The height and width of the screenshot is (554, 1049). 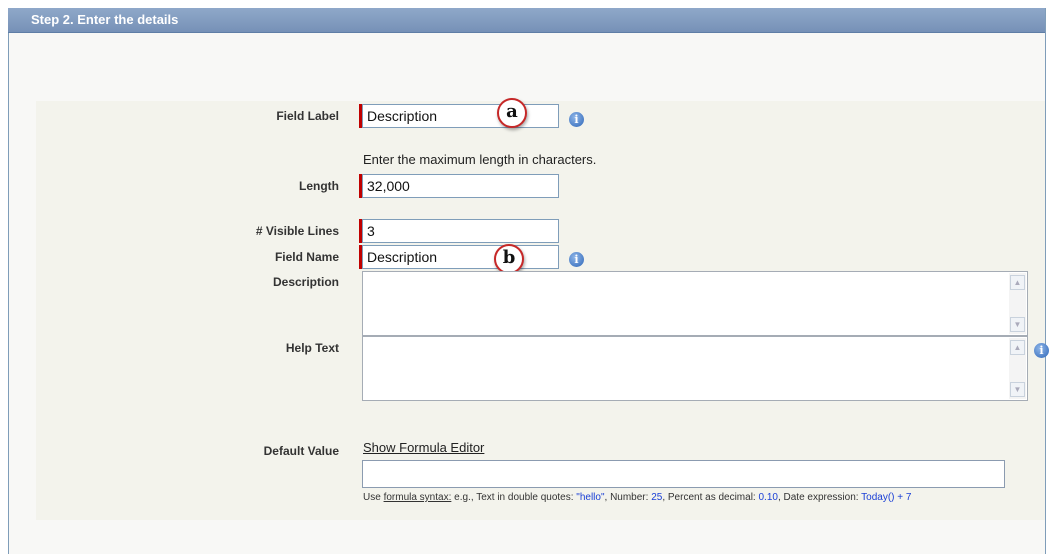 I want to click on help-text-textarea: ▲ ▼, so click(x=695, y=368).